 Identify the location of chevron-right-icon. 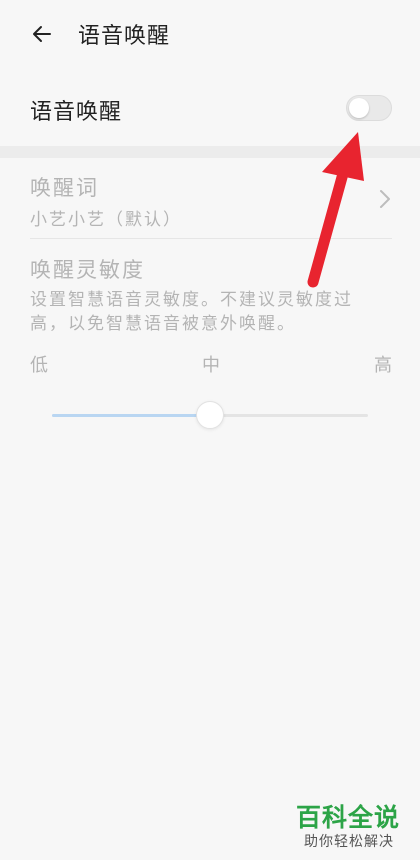
(385, 199).